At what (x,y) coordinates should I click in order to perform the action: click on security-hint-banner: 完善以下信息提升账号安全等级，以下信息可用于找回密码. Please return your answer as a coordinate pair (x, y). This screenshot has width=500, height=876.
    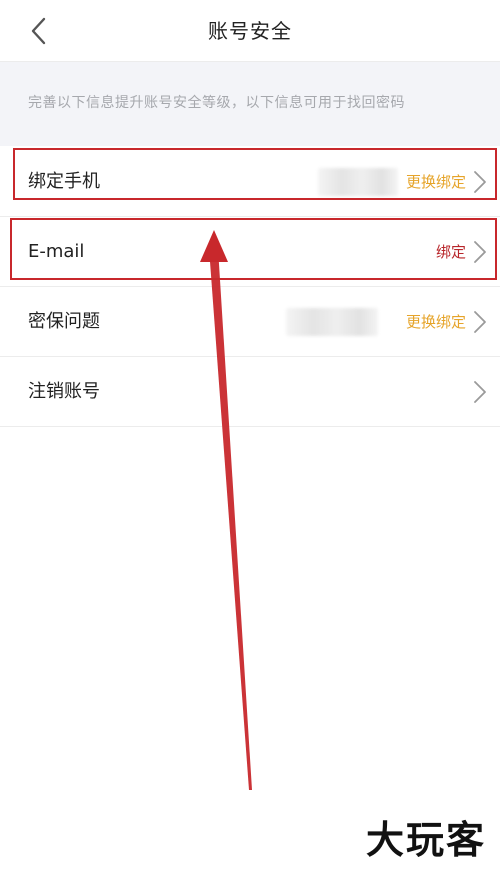
    Looking at the image, I should click on (250, 104).